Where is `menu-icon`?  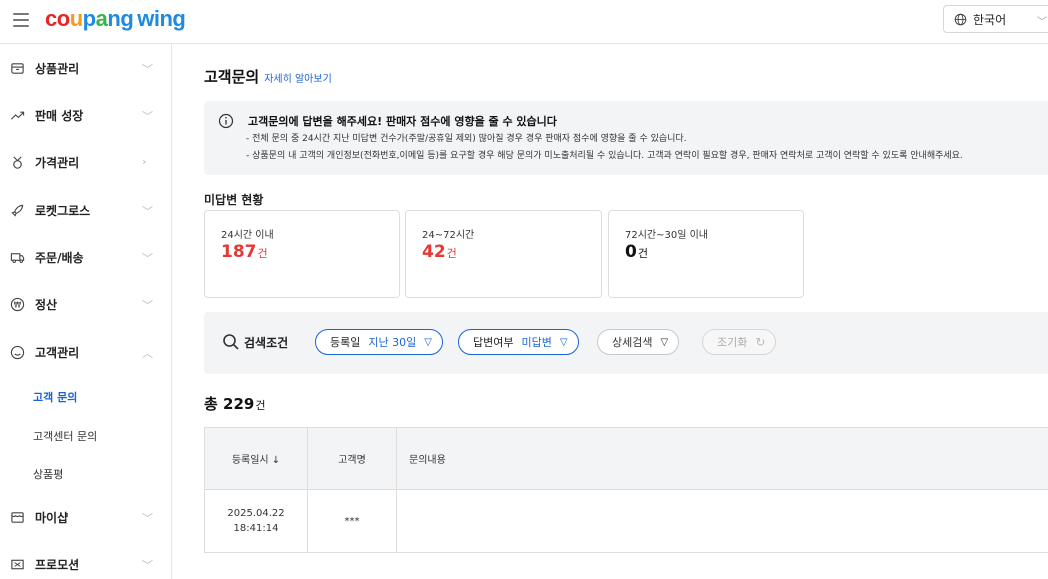 menu-icon is located at coordinates (21, 20).